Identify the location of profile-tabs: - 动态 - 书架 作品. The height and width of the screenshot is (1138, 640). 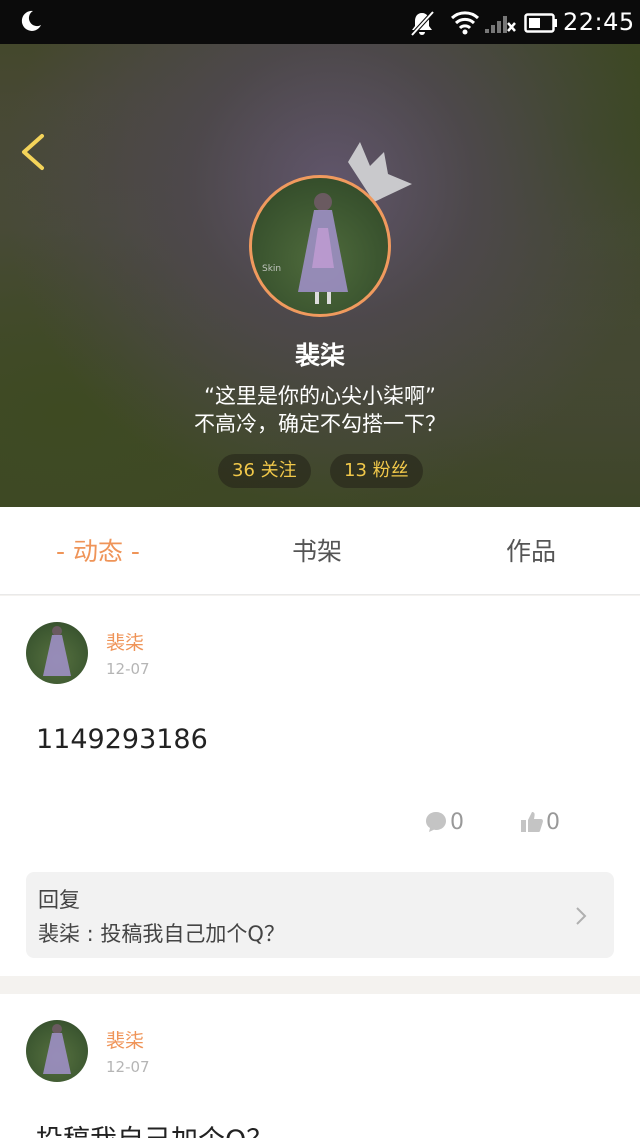
(320, 551).